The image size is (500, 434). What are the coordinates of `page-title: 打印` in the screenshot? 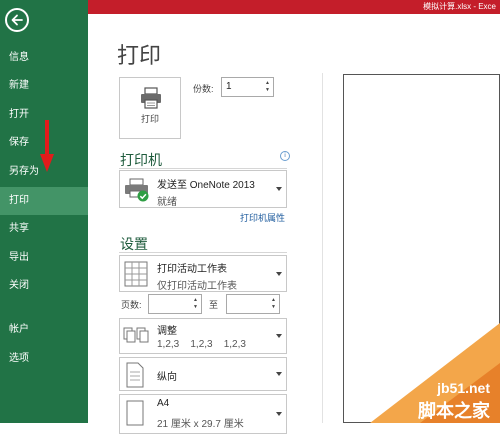 It's located at (139, 55).